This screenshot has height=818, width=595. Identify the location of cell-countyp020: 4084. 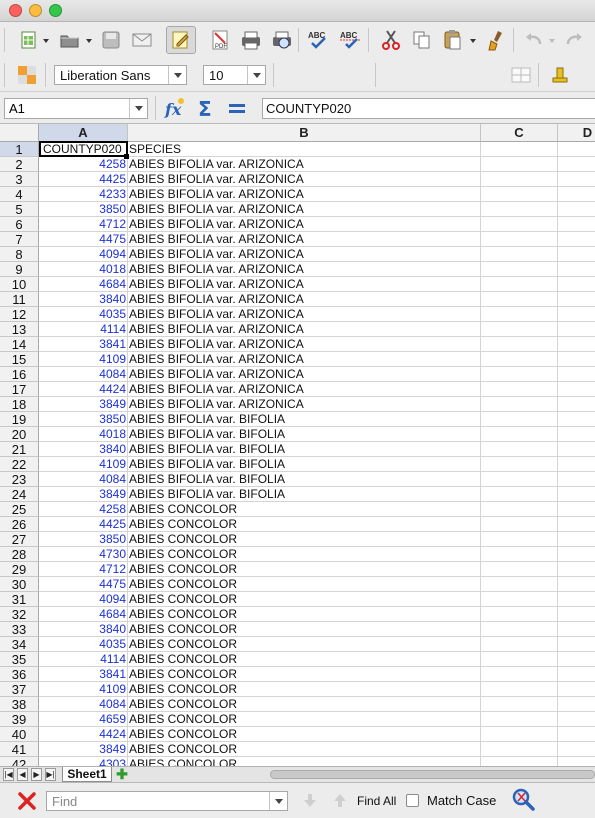
(83, 479).